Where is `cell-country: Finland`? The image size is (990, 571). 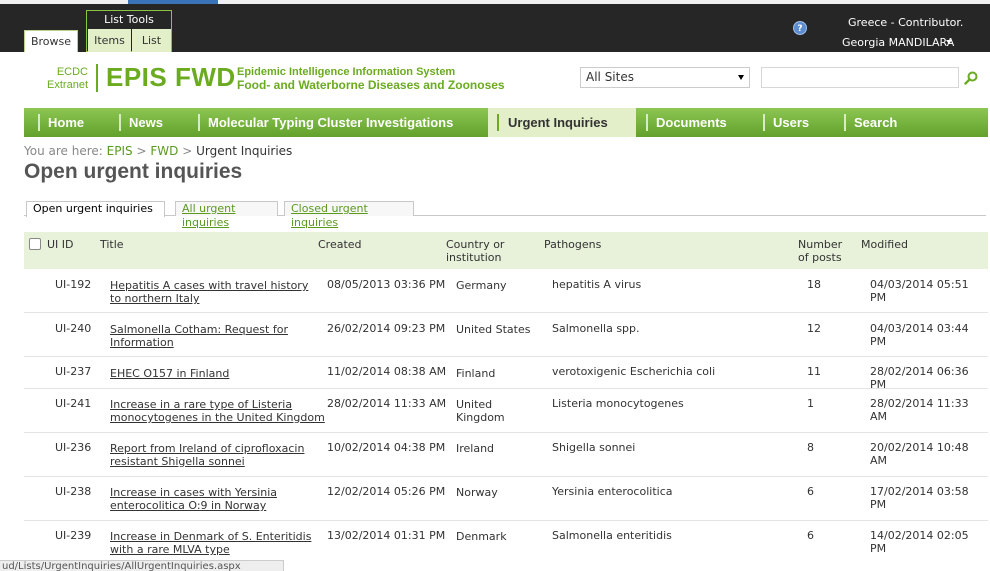
cell-country: Finland is located at coordinates (475, 373).